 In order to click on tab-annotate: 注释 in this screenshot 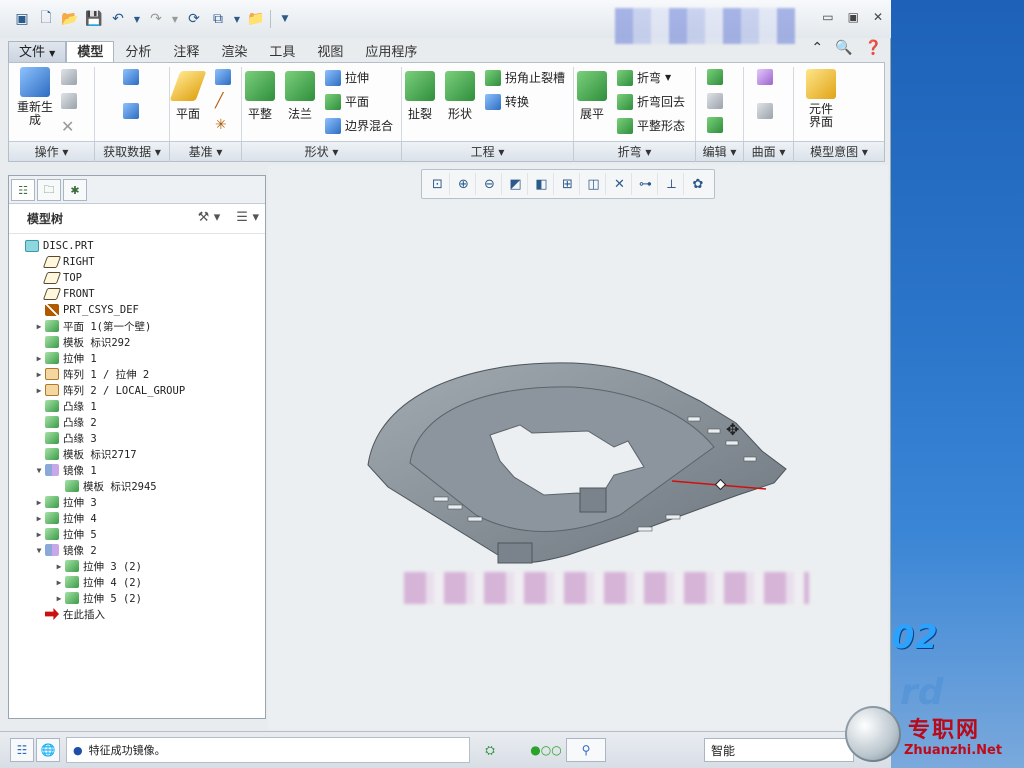, I will do `click(186, 52)`.